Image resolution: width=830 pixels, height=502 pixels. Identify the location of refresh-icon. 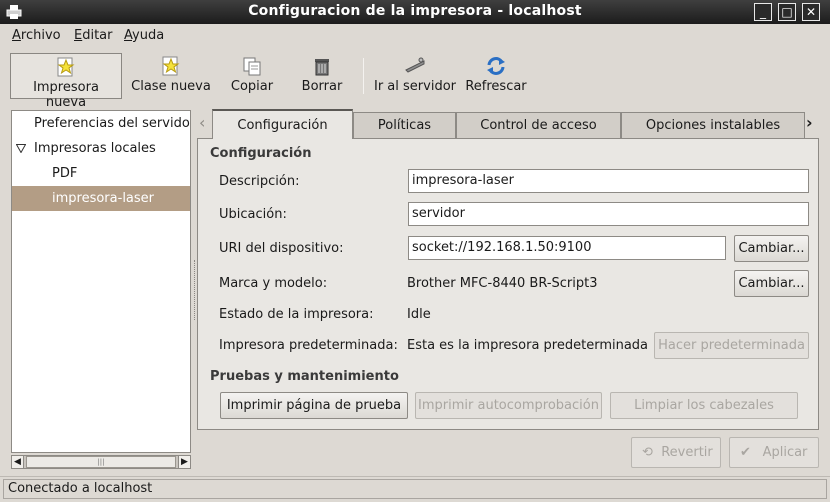
(496, 66).